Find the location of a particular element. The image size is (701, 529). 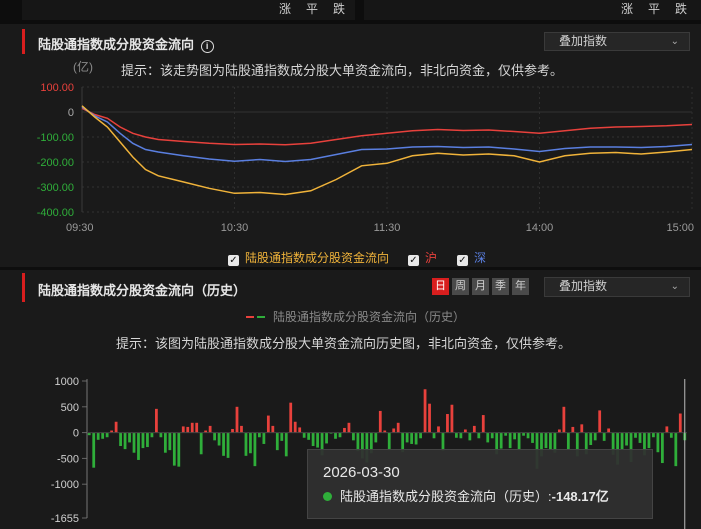

history-tooltip: 2026-03-30 陆股通指数成分股资金流向（历史）:-148.17亿 is located at coordinates (480, 484).